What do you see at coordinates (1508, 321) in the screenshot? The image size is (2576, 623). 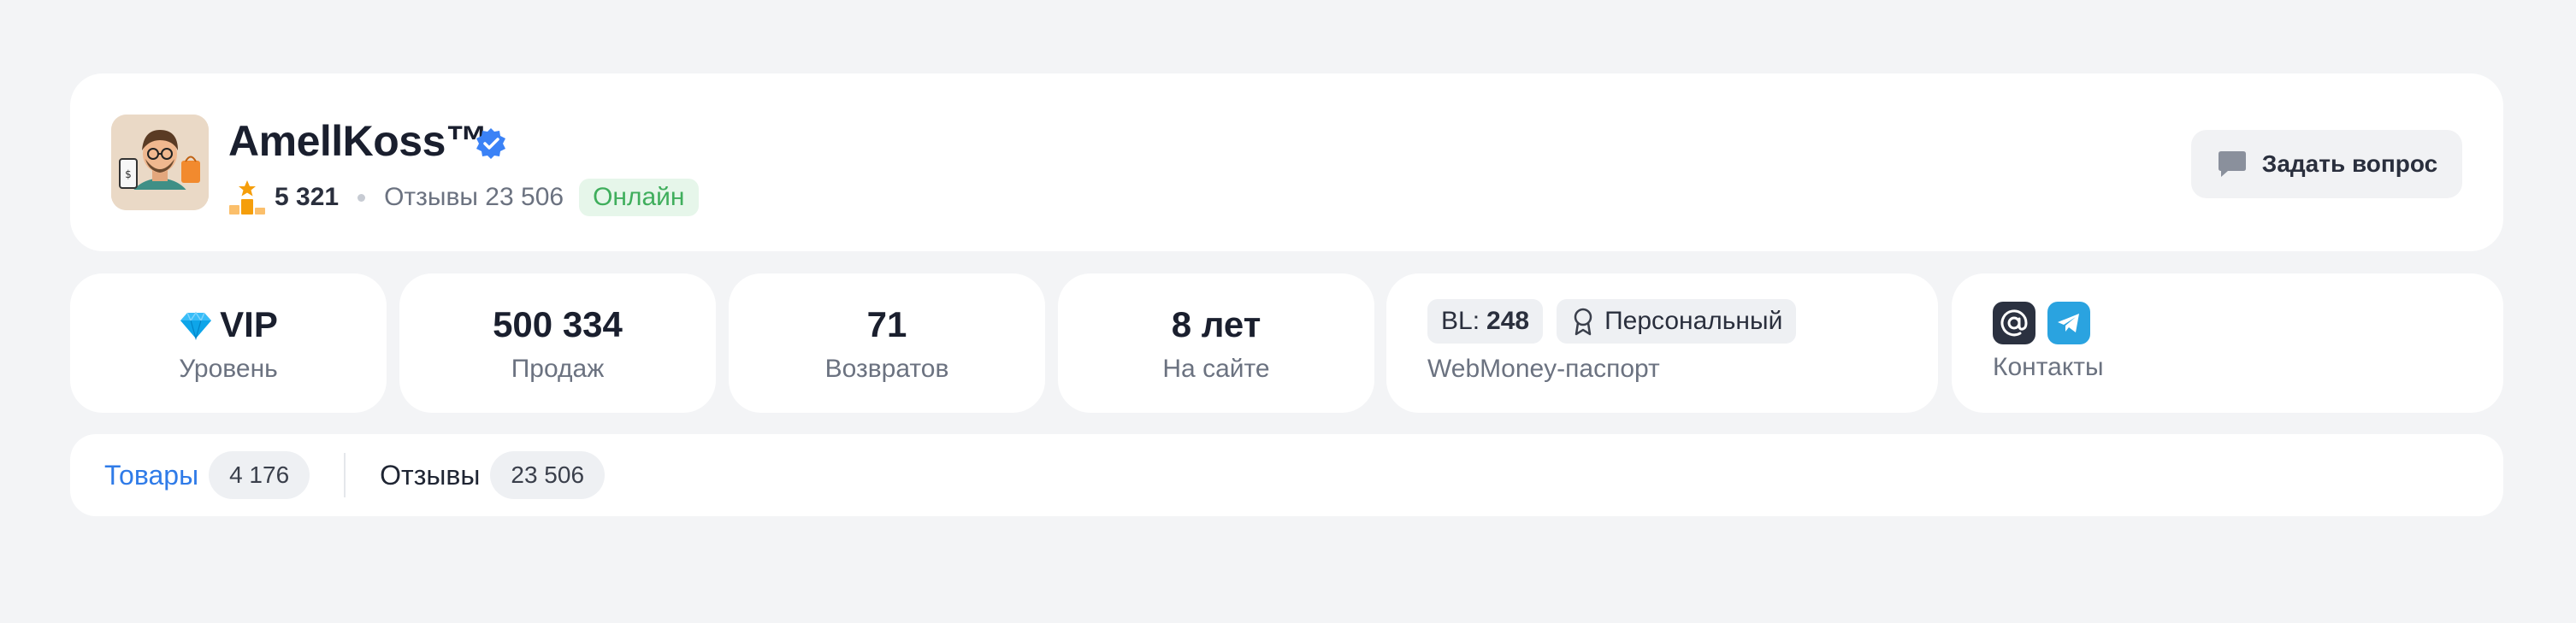 I see `bl-value: 248` at bounding box center [1508, 321].